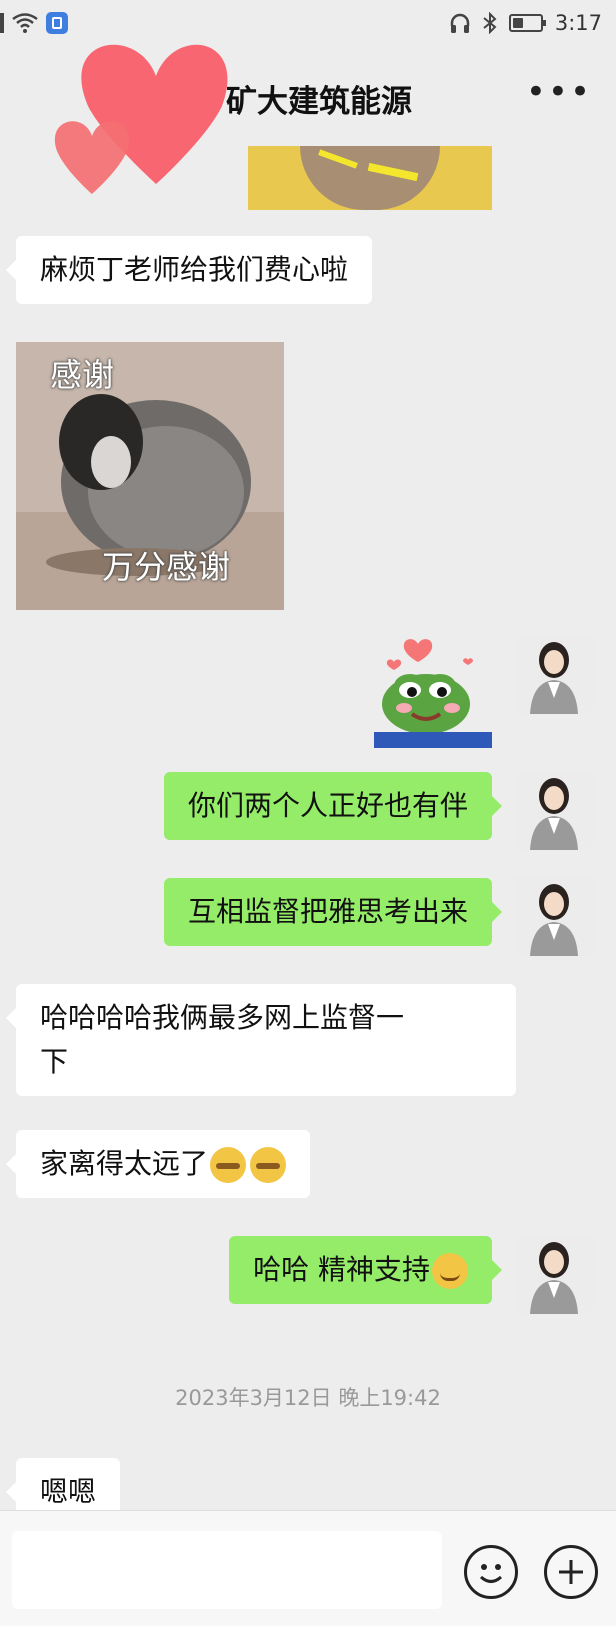 Image resolution: width=616 pixels, height=1626 pixels. I want to click on sticker-caption-top: 感谢, so click(82, 375).